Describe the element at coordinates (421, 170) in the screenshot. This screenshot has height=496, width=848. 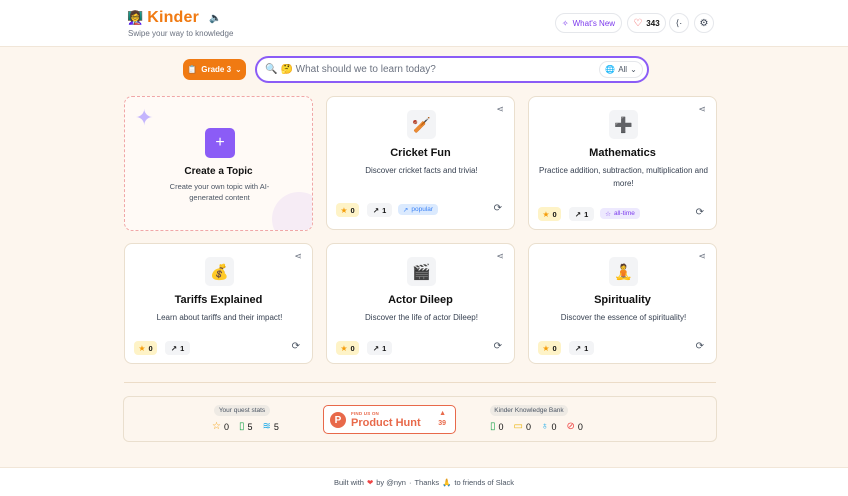
I see `topic-description: Discover cricket facts and trivia!` at that location.